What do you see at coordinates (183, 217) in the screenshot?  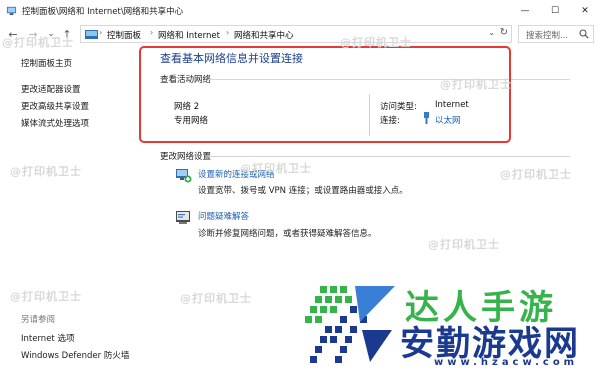 I see `troubleshoot-icon` at bounding box center [183, 217].